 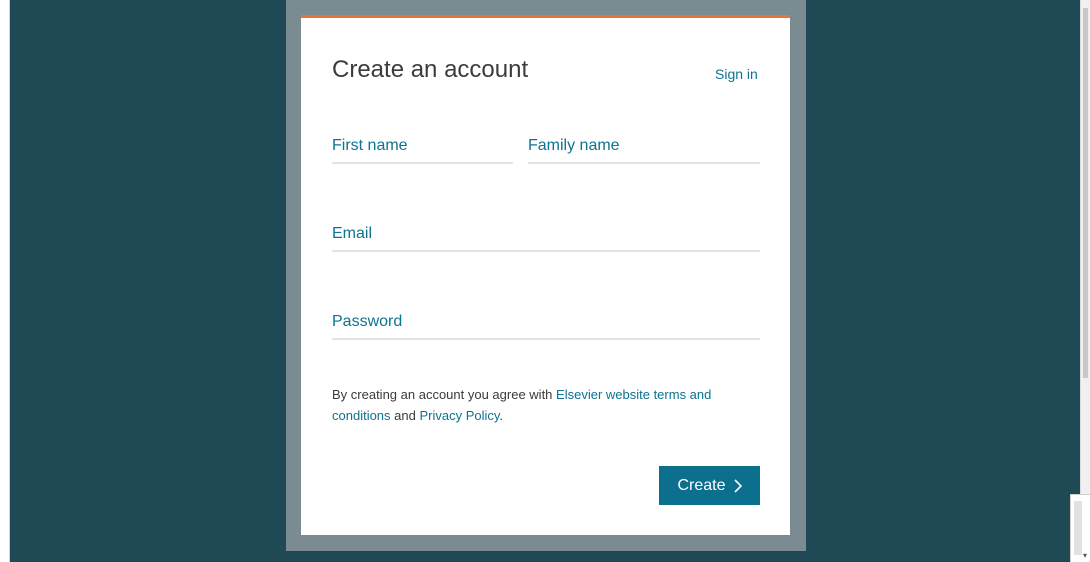 I want to click on vertical-scrollbar, so click(x=1085, y=281).